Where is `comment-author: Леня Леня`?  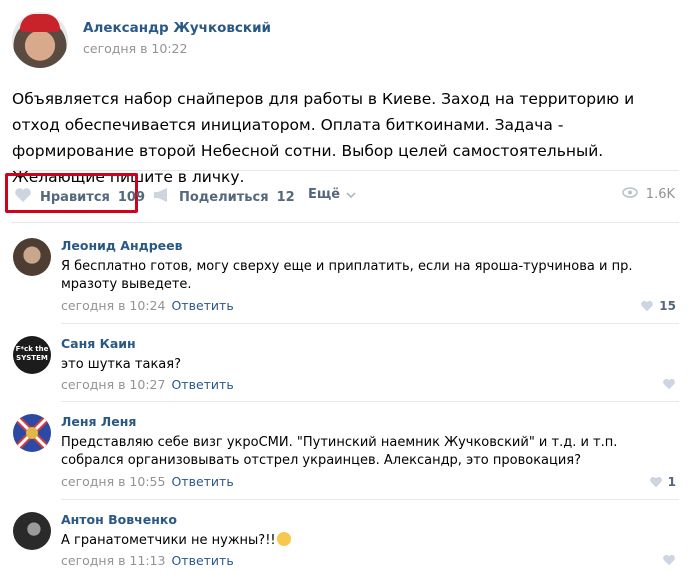
comment-author: Леня Леня is located at coordinates (98, 421).